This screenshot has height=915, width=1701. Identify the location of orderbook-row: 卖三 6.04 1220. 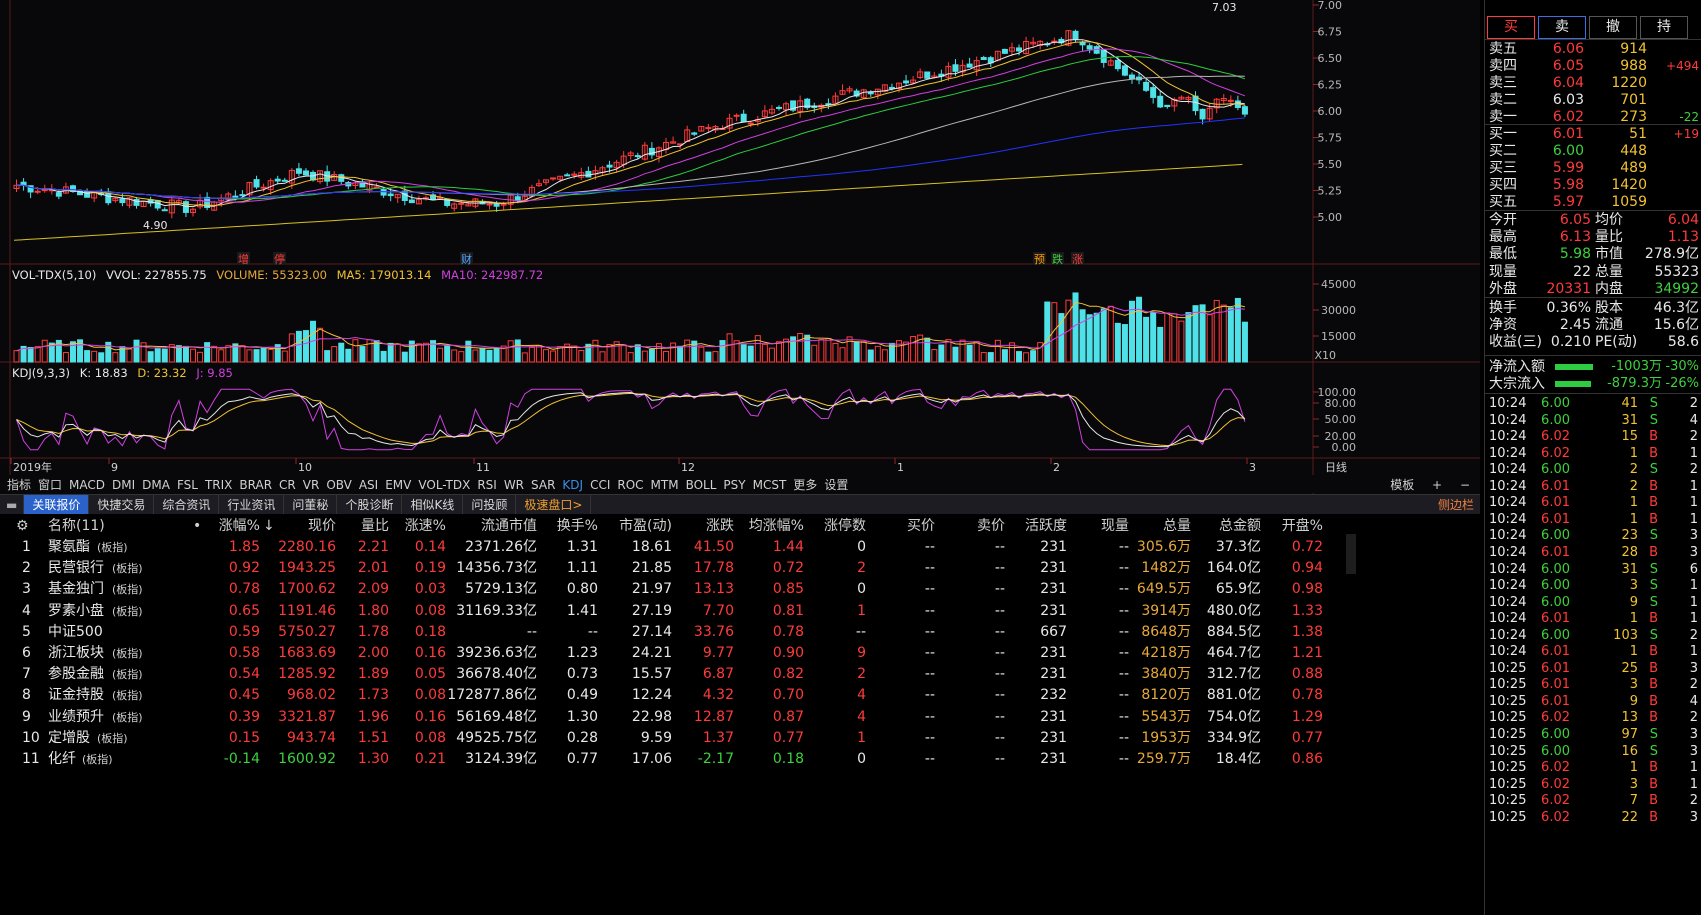
(1593, 83).